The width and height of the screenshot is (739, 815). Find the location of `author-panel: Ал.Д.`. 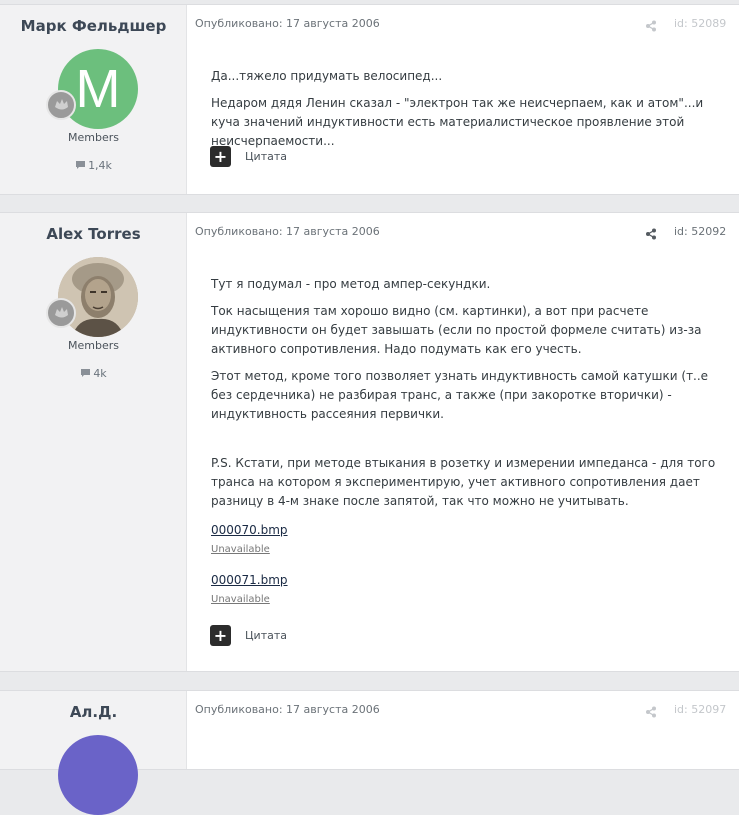

author-panel: Ал.Д. is located at coordinates (93, 753).